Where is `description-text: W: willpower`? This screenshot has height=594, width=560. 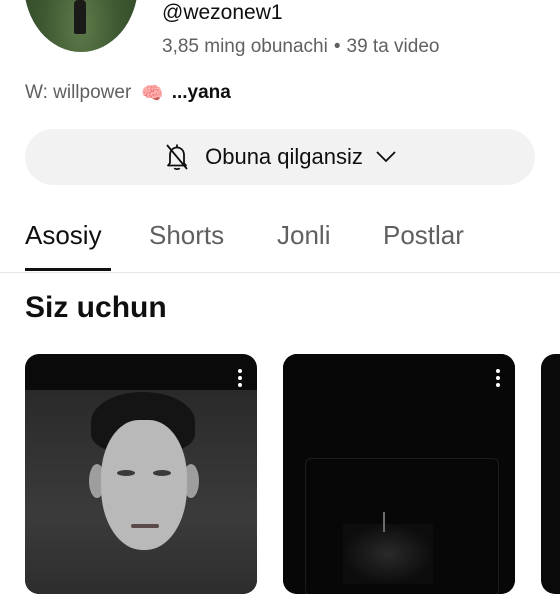
description-text: W: willpower is located at coordinates (78, 92).